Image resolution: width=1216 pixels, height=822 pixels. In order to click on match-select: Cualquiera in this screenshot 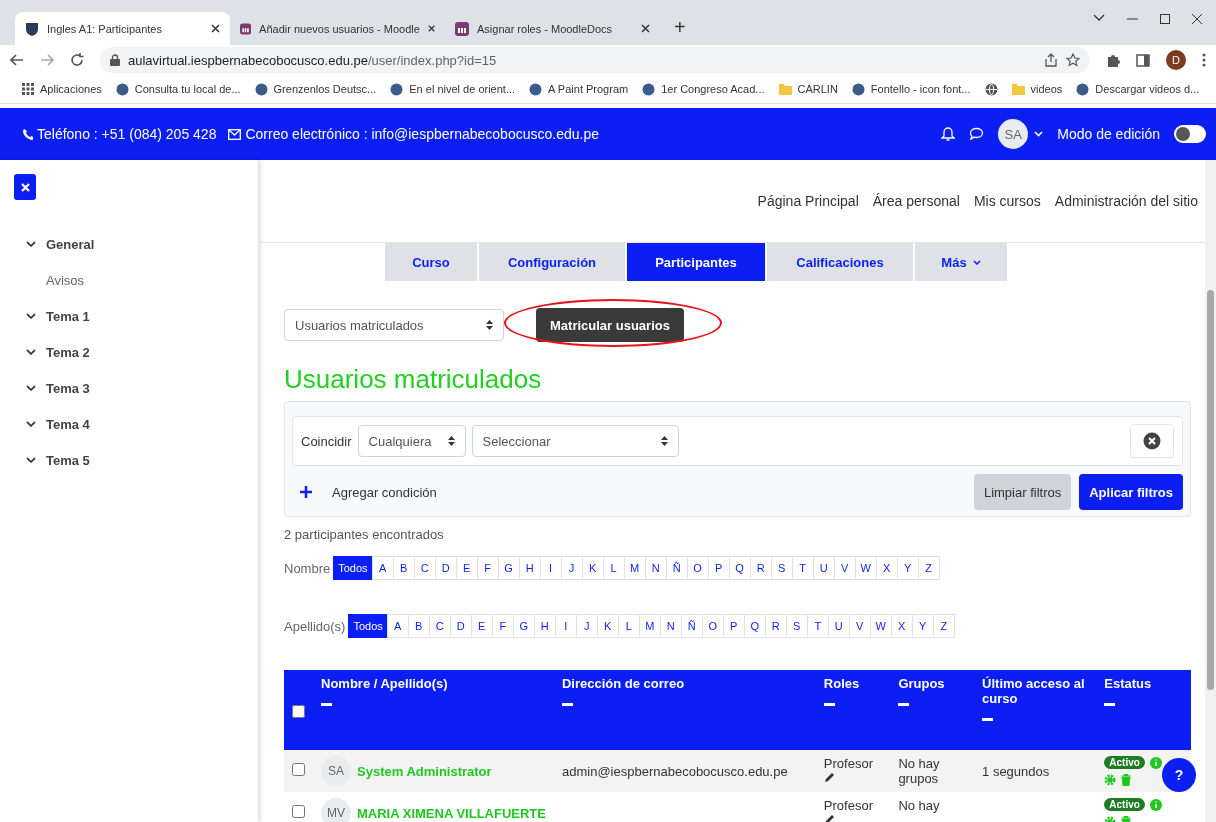, I will do `click(411, 441)`.